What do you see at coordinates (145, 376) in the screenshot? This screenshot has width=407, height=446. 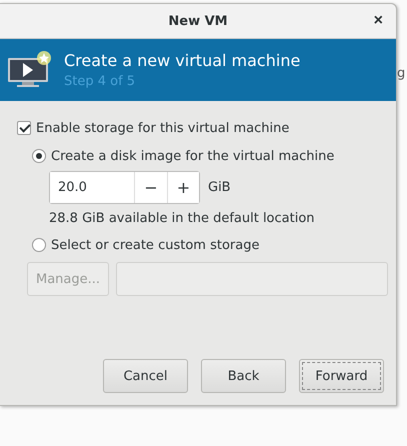 I see `dialog-button: Cancel` at bounding box center [145, 376].